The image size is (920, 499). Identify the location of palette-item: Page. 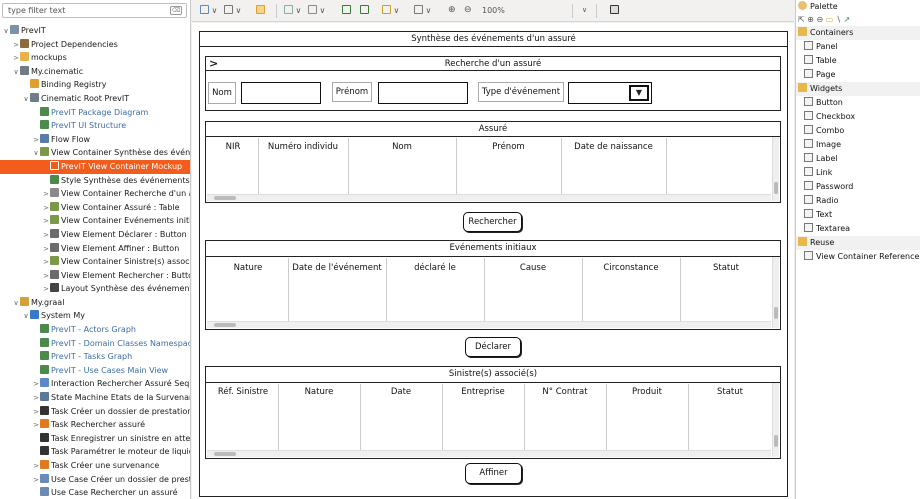
(858, 75).